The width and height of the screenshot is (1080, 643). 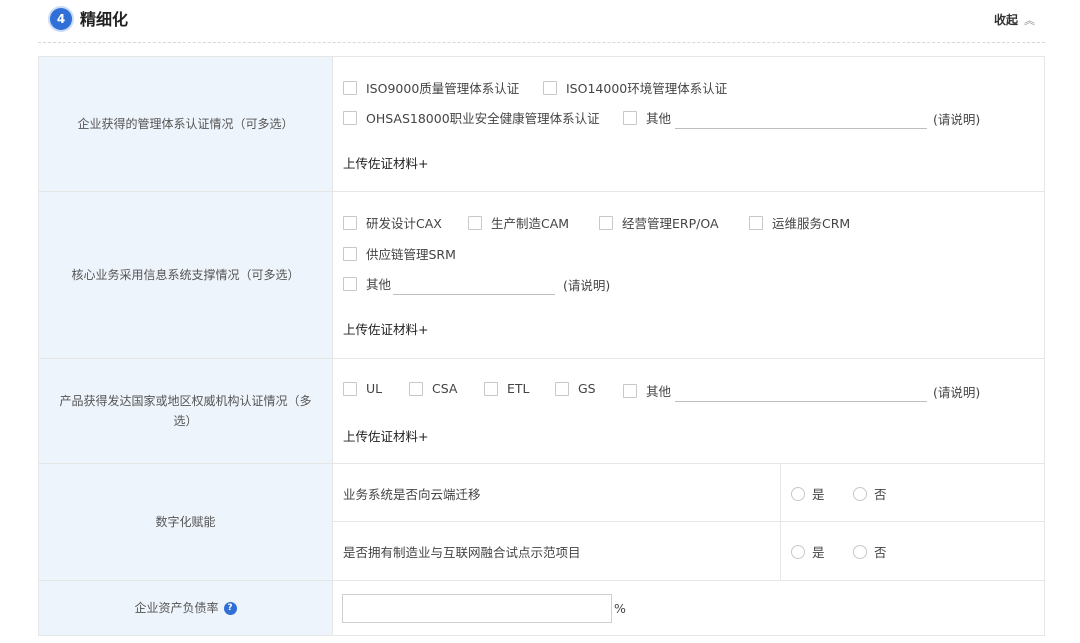 I want to click on checkbox-label: 经营管理ERP/OA, so click(x=670, y=223).